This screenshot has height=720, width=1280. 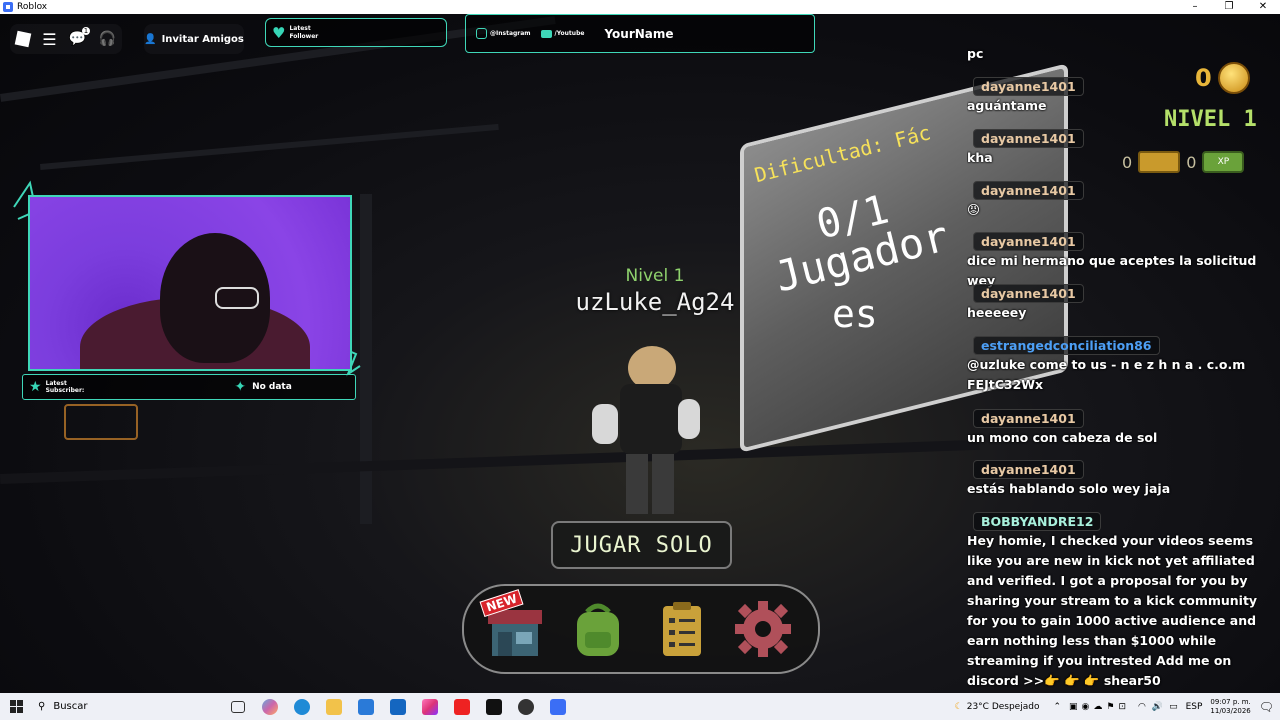 I want to click on streamer-glasses, so click(x=237, y=298).